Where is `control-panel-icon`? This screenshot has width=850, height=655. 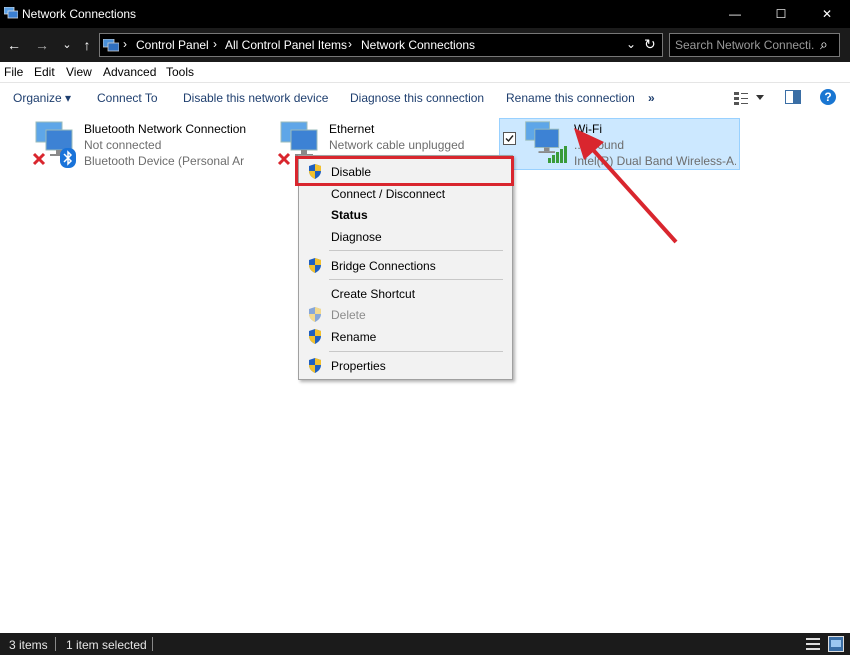
control-panel-icon is located at coordinates (111, 45).